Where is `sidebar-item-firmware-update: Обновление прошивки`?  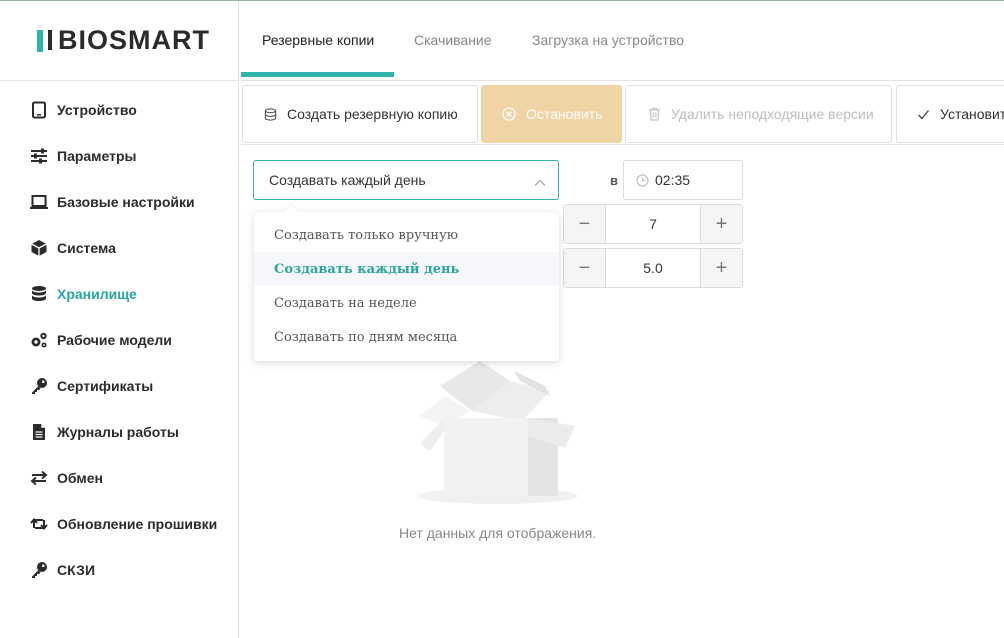 sidebar-item-firmware-update: Обновление прошивки is located at coordinates (119, 524).